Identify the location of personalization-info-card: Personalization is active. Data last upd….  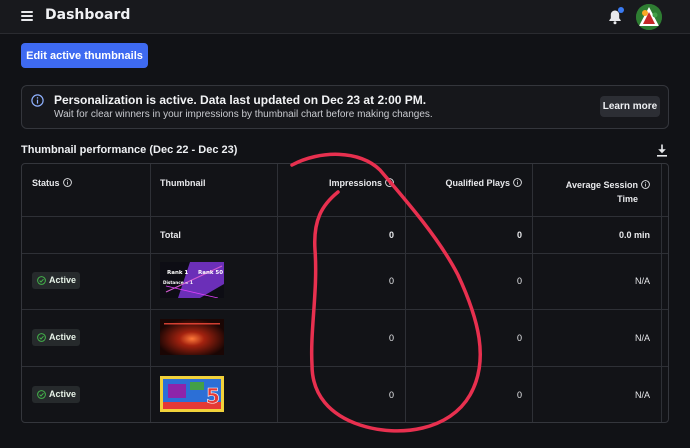
(345, 107).